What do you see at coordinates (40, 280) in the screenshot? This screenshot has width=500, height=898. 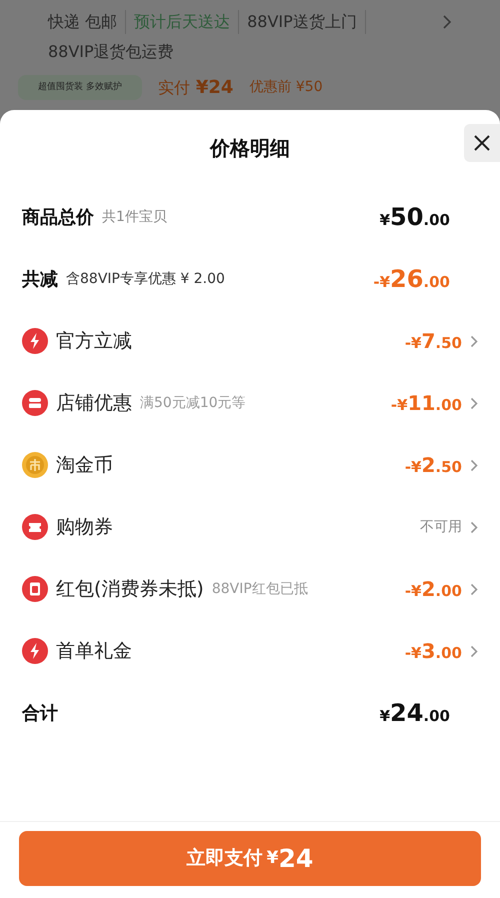 I see `row-label: 共减` at bounding box center [40, 280].